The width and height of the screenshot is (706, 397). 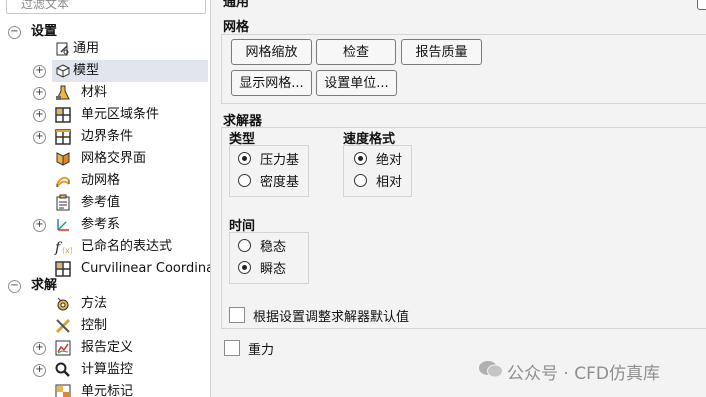 I want to click on tree-item-reference-frames: + 参考系, so click(x=105, y=225).